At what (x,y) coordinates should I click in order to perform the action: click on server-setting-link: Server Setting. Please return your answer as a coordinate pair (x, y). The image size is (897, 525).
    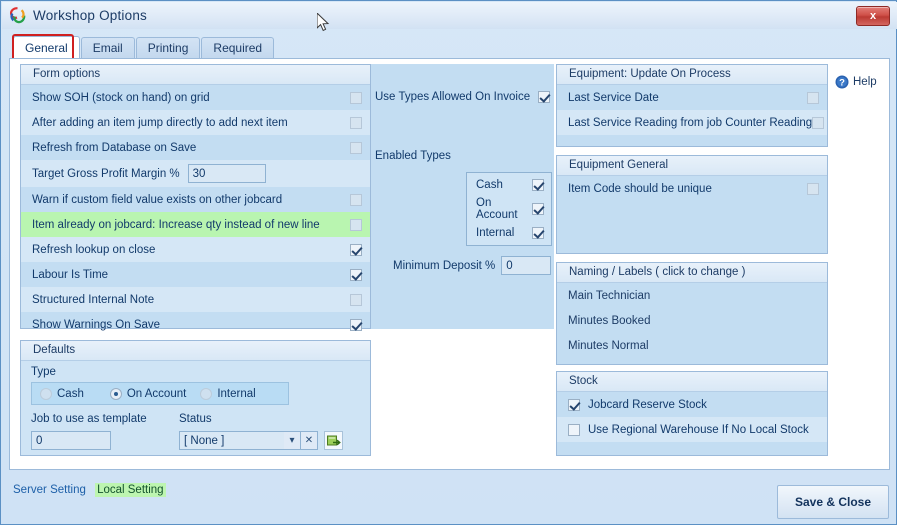
    Looking at the image, I should click on (49, 490).